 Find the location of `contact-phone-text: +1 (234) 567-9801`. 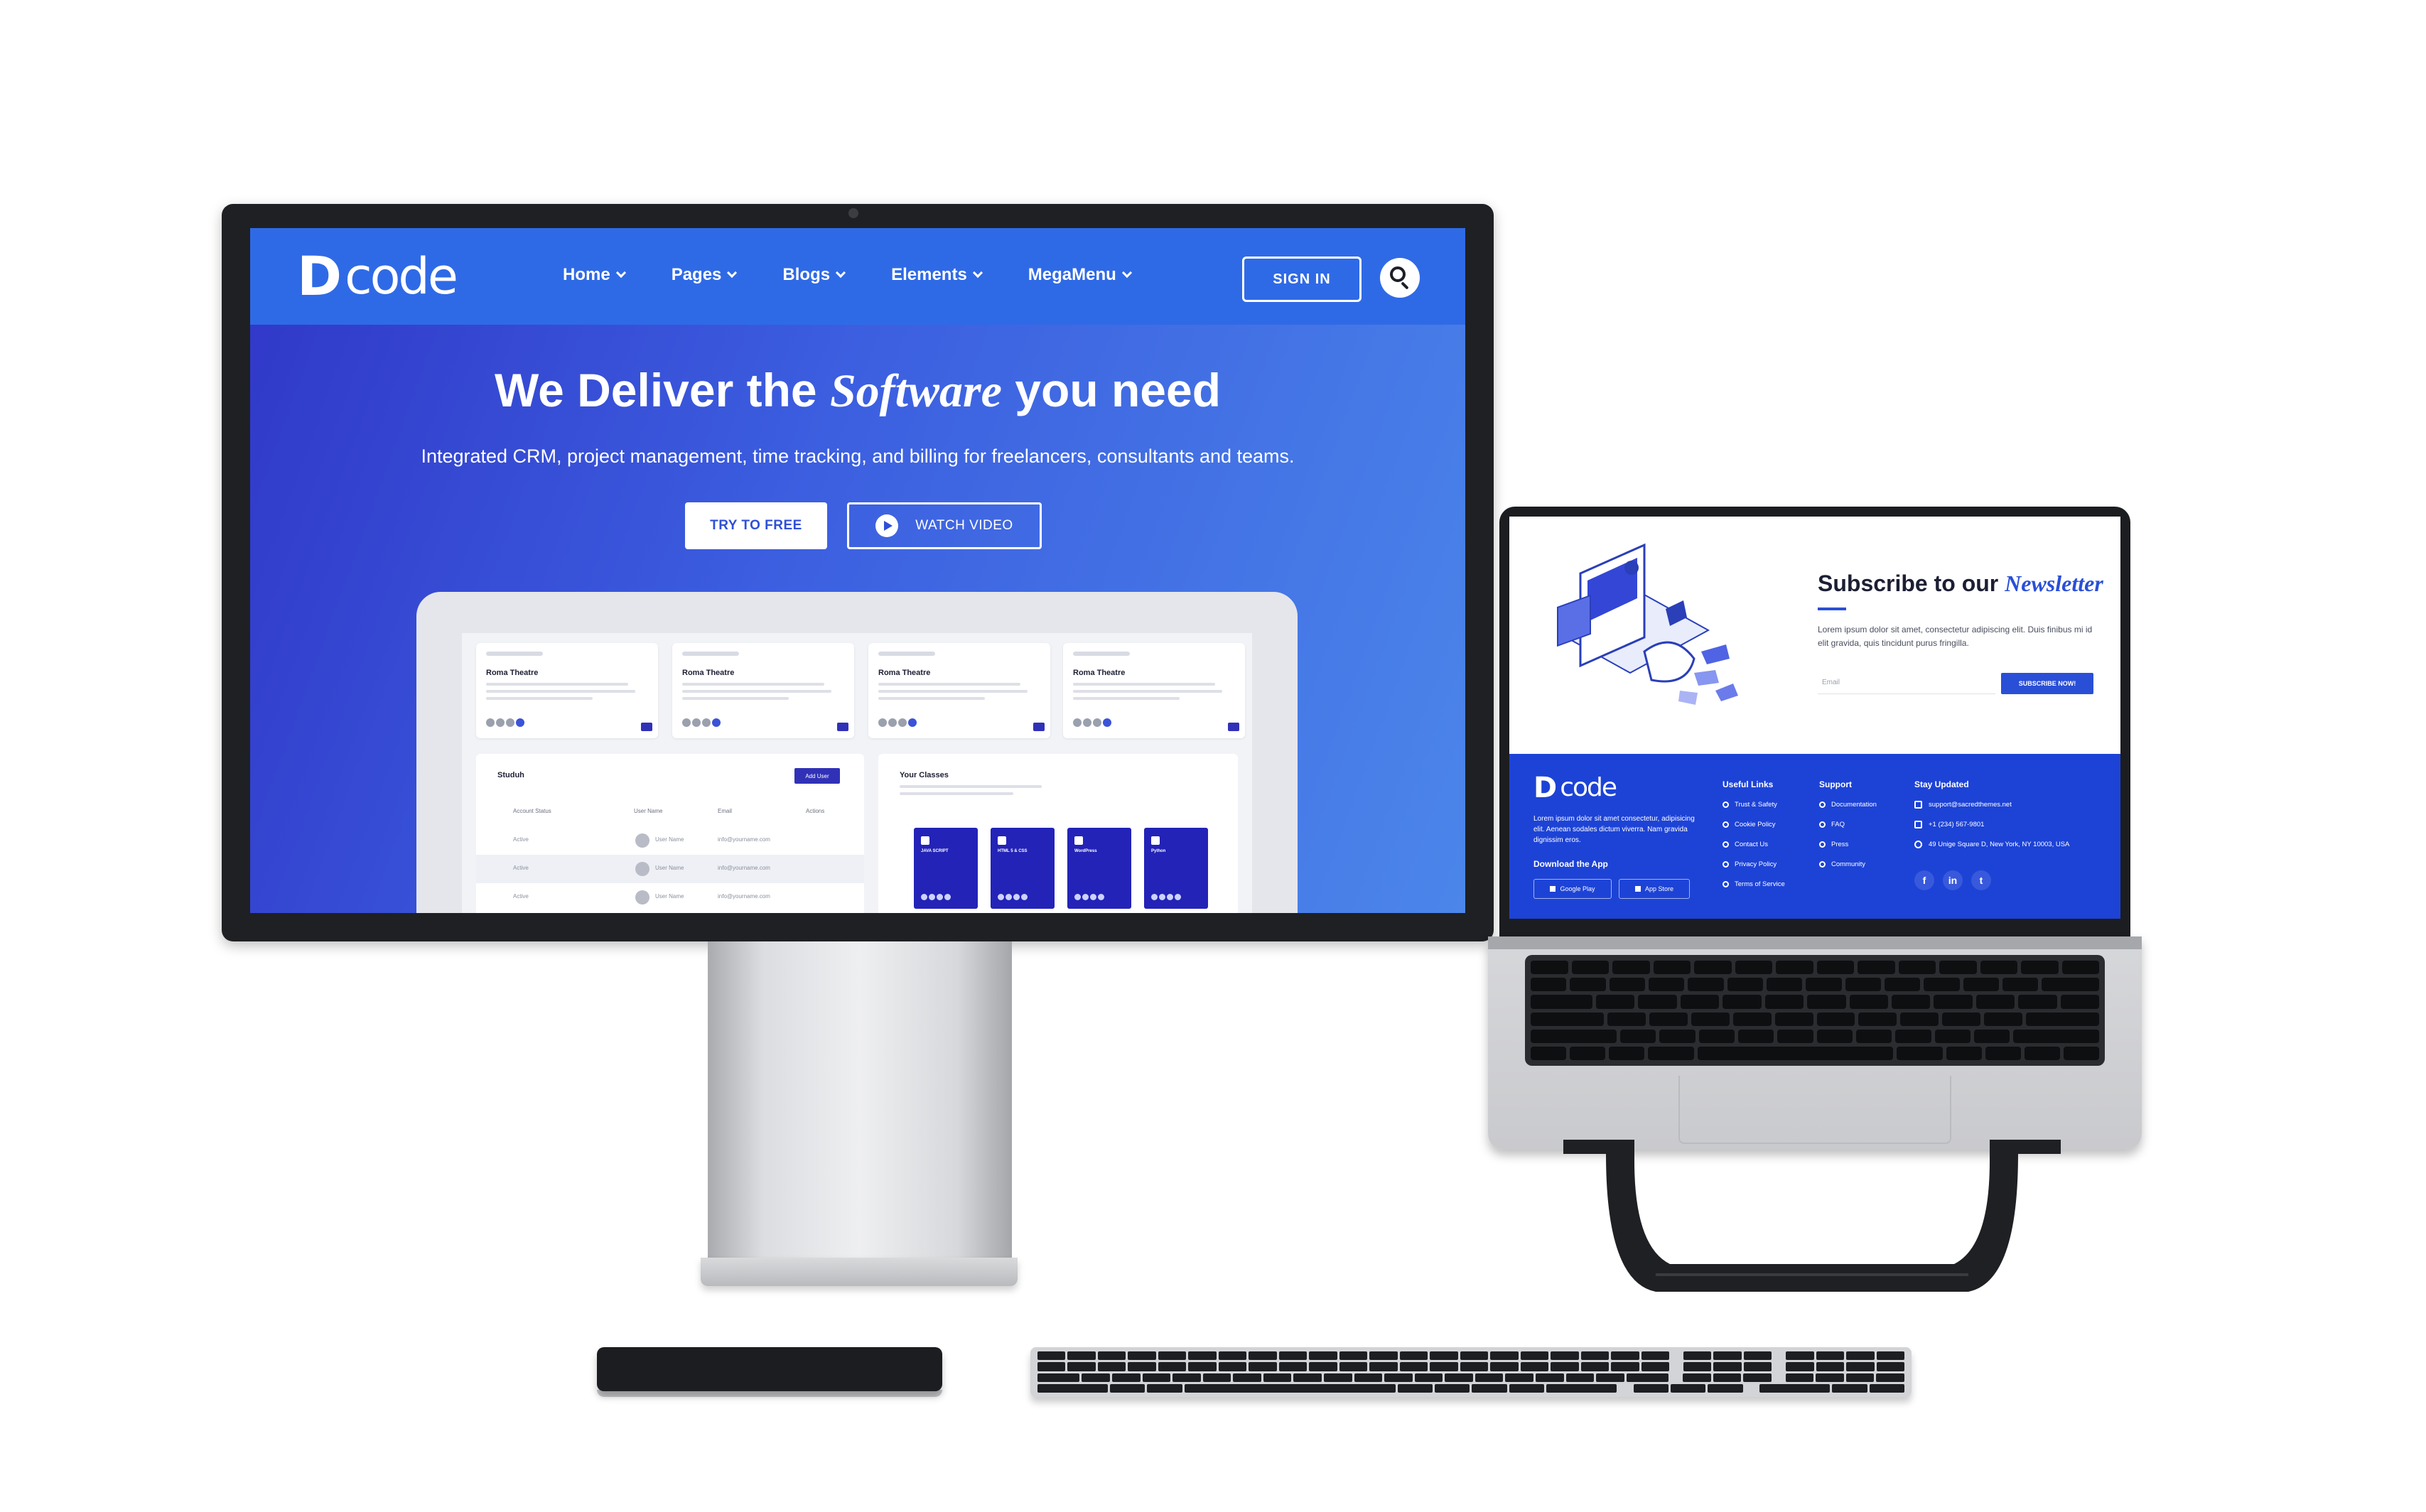

contact-phone-text: +1 (234) 567-9801 is located at coordinates (1957, 824).